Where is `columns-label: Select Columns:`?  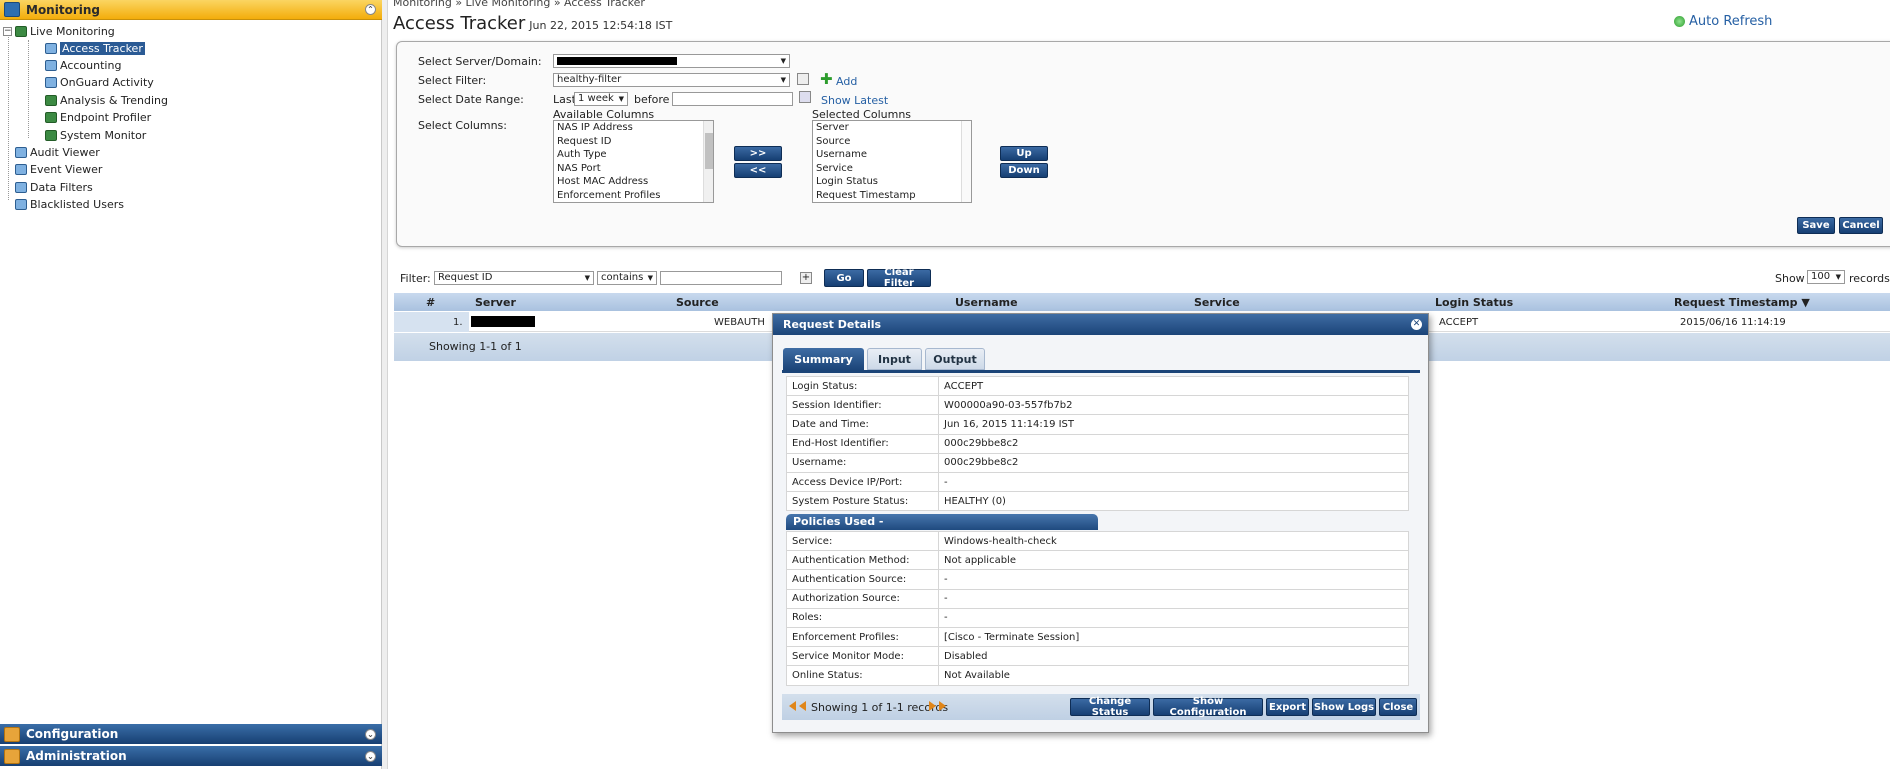 columns-label: Select Columns: is located at coordinates (462, 125).